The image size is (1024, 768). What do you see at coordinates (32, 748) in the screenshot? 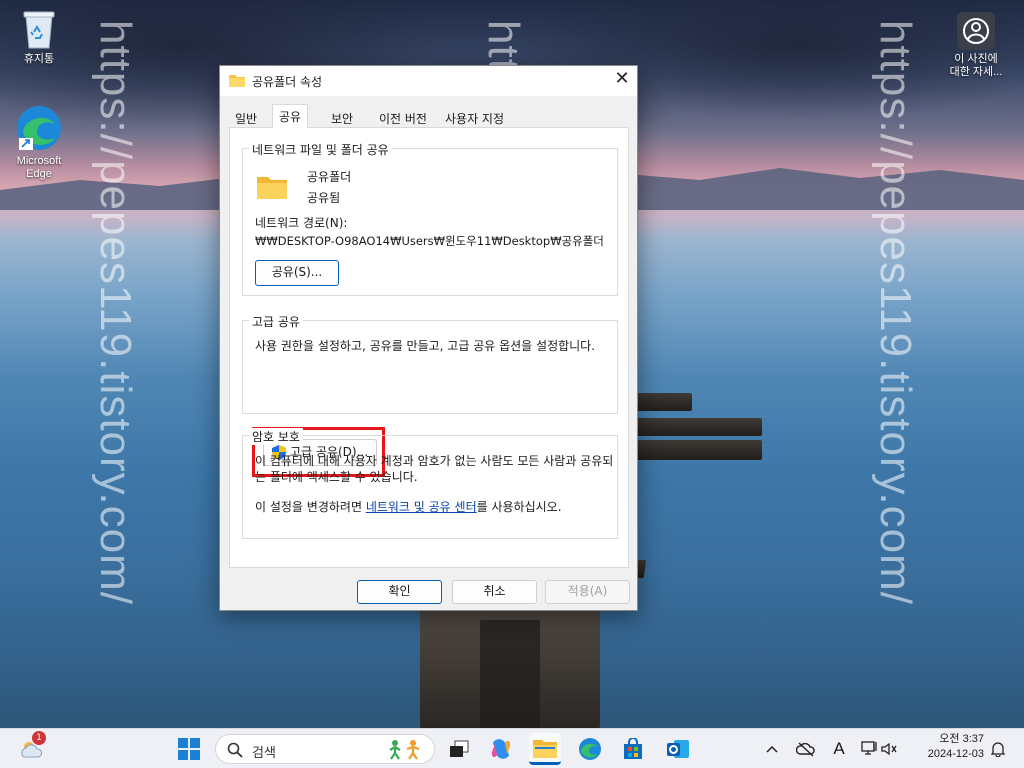
I see `weather-widget: 1` at bounding box center [32, 748].